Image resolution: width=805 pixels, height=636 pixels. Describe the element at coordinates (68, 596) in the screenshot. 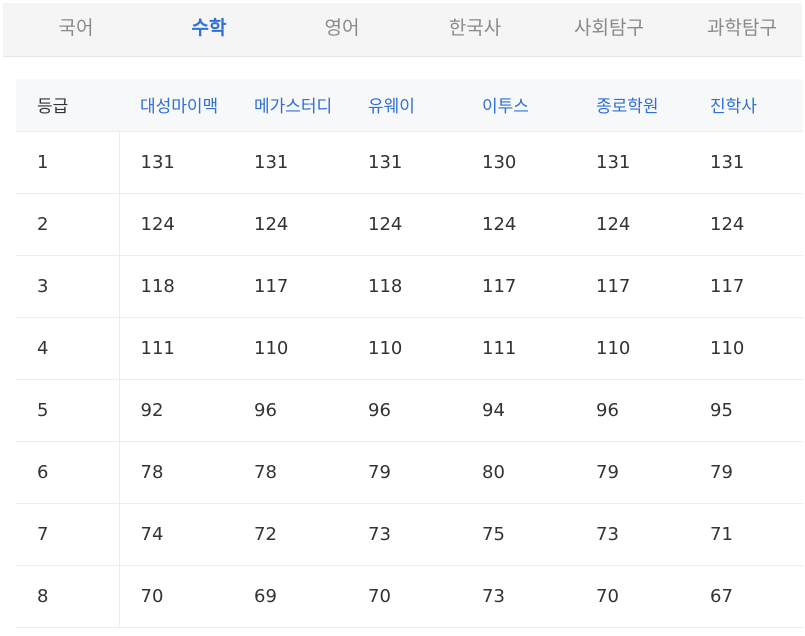

I see `grade-cell: 8` at that location.